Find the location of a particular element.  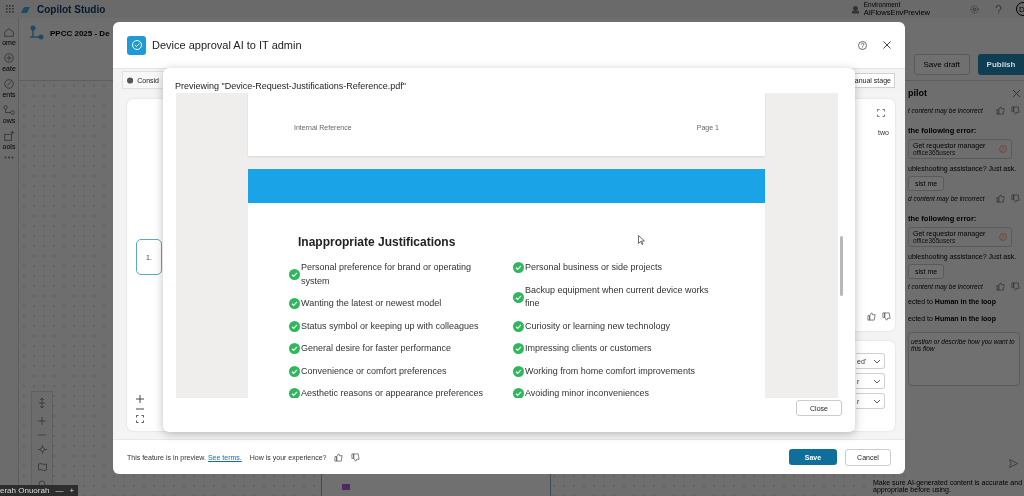

list-item: Status symbol or keeping up with colleagues is located at coordinates (390, 326).